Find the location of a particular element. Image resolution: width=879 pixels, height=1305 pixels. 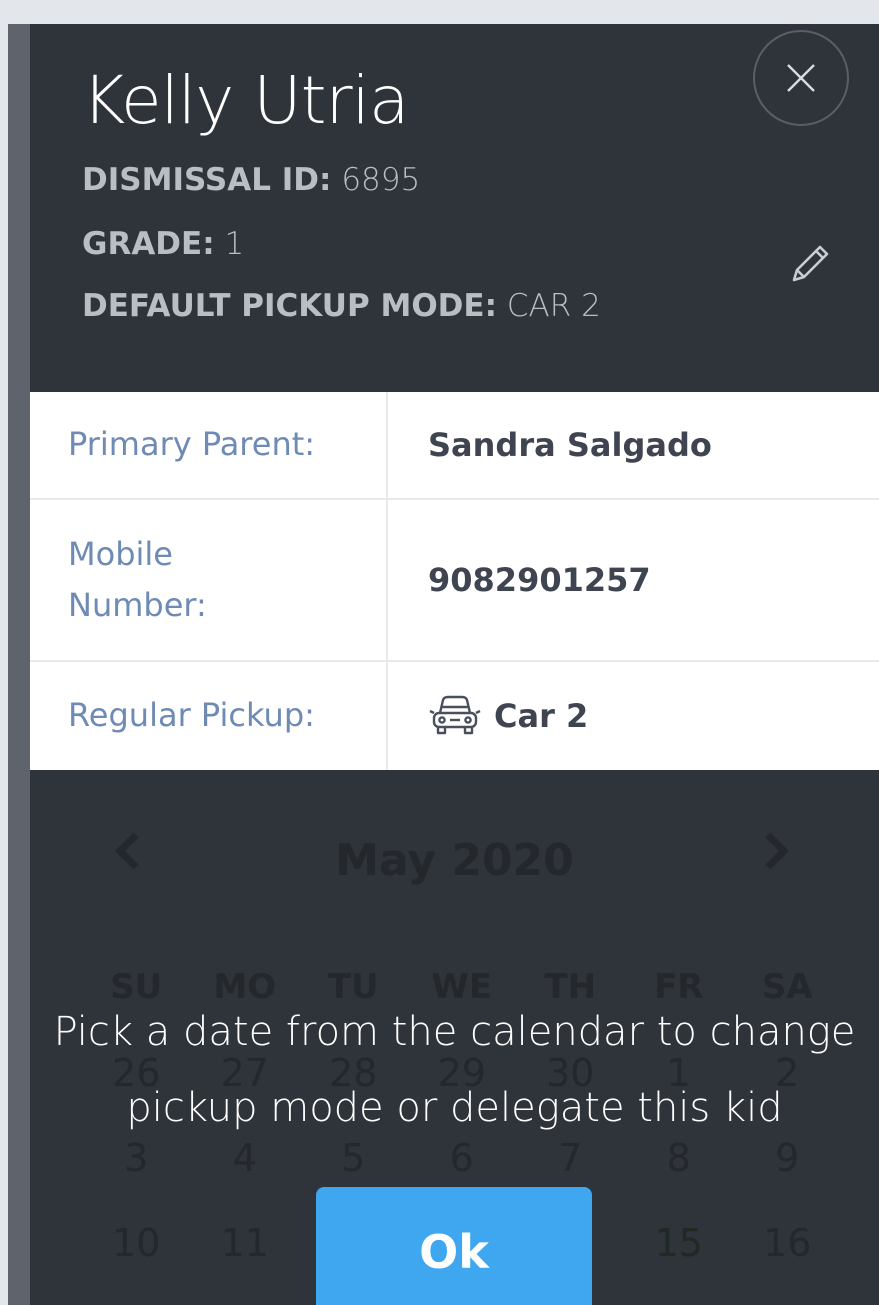

table-row-regular-pickup: Regular Pickup: Car 2 is located at coordinates (454, 716).